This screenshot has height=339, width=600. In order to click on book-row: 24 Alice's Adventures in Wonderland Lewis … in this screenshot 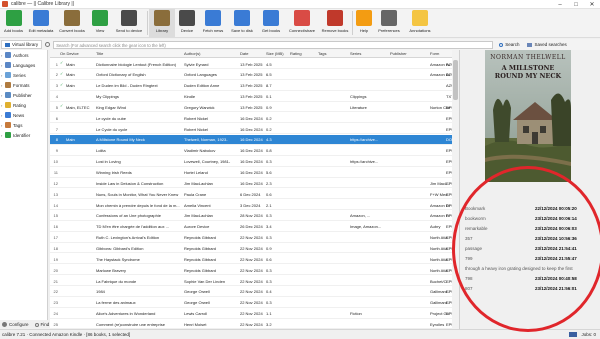, I will do `click(254, 314)`.